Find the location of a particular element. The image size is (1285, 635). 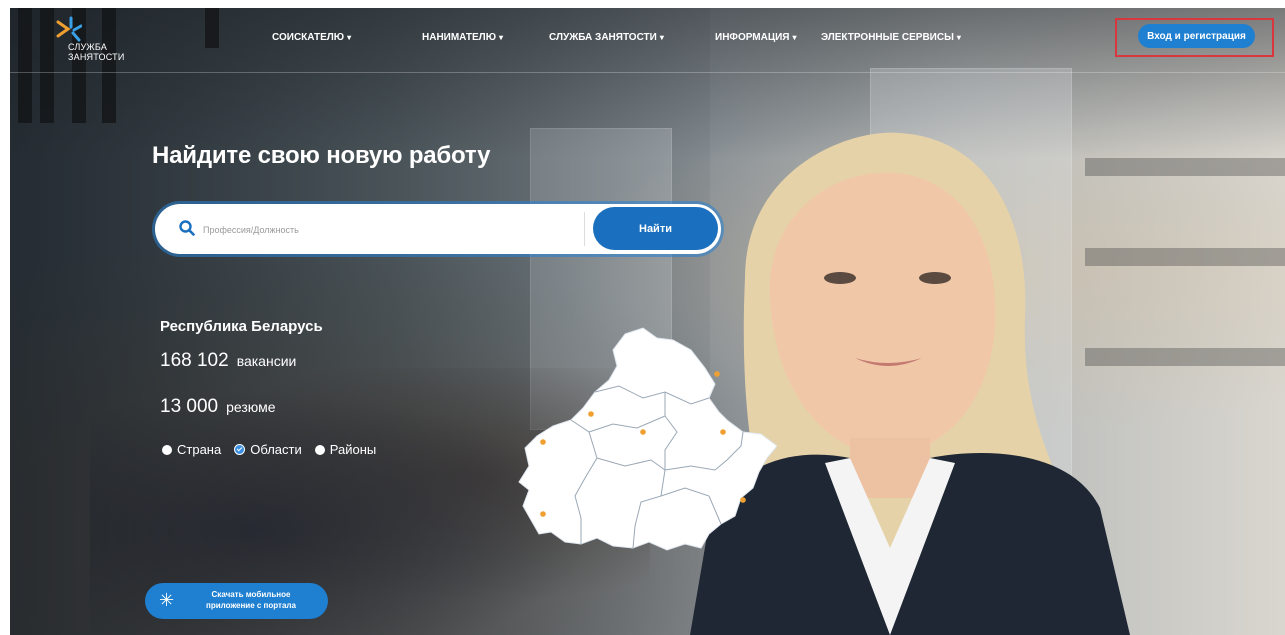

nav-label: ИНФОРМАЦИЯ is located at coordinates (752, 37).